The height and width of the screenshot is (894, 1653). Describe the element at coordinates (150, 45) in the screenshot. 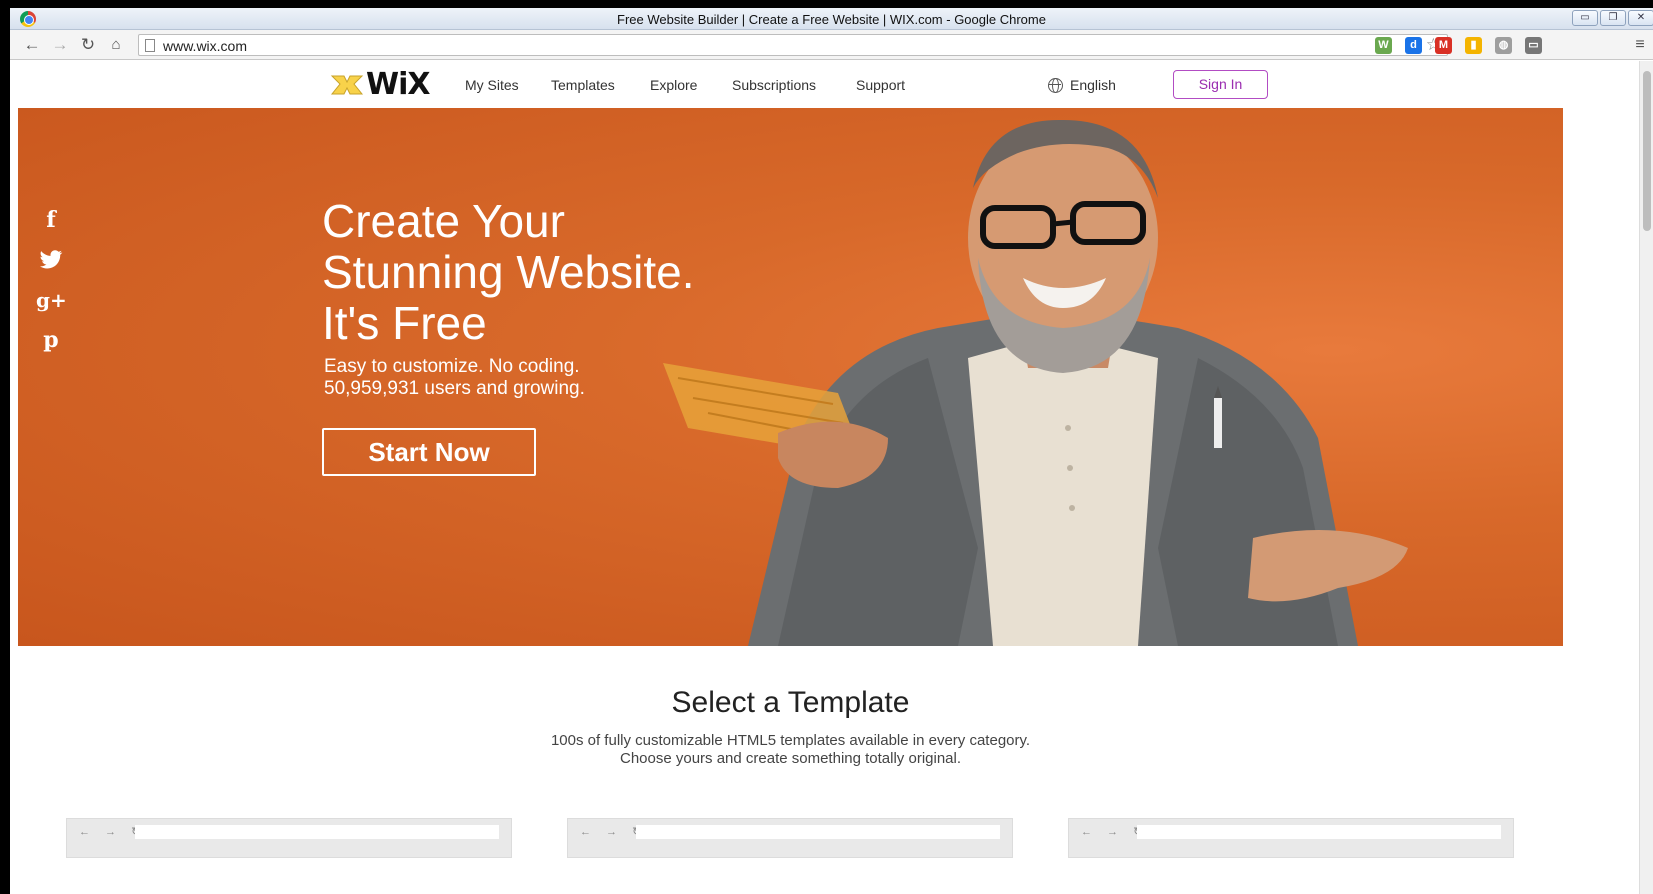

I see `page-icon` at that location.